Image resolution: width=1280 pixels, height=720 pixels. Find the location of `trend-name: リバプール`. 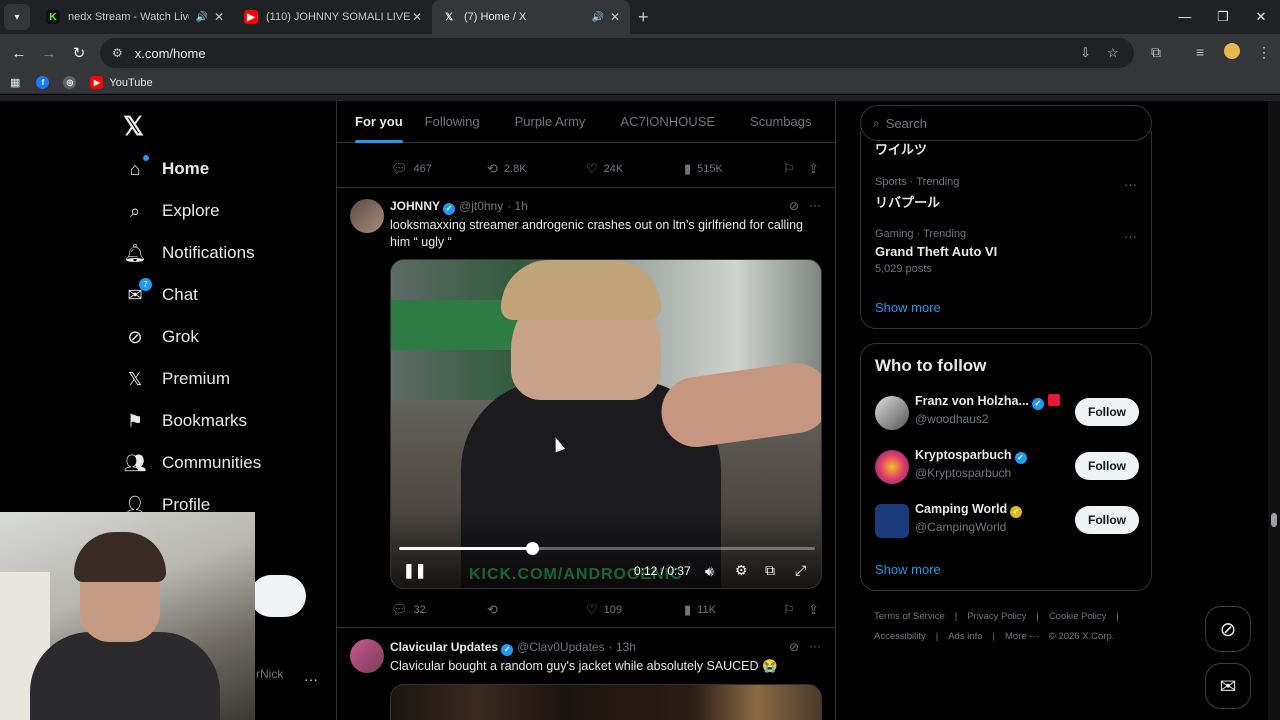

trend-name: リバプール is located at coordinates (907, 201).